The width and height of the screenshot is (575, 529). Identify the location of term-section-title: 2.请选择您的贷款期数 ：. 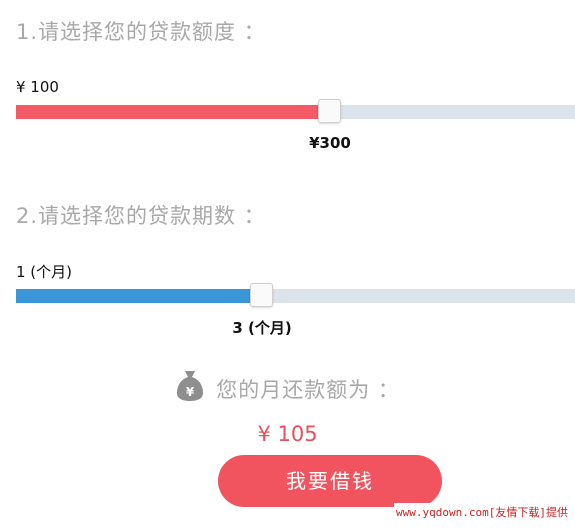
(141, 216).